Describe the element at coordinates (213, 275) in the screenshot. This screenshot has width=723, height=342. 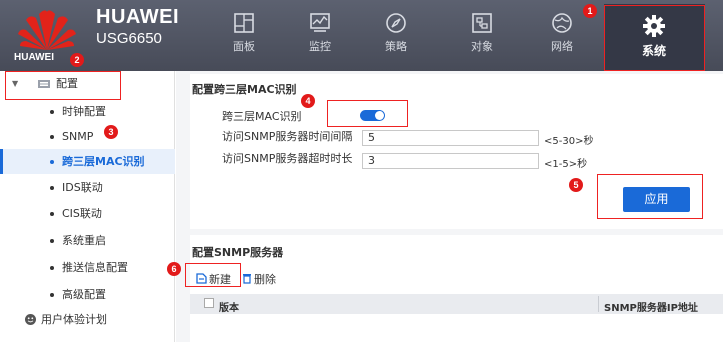
I see `annotation-box-new` at that location.